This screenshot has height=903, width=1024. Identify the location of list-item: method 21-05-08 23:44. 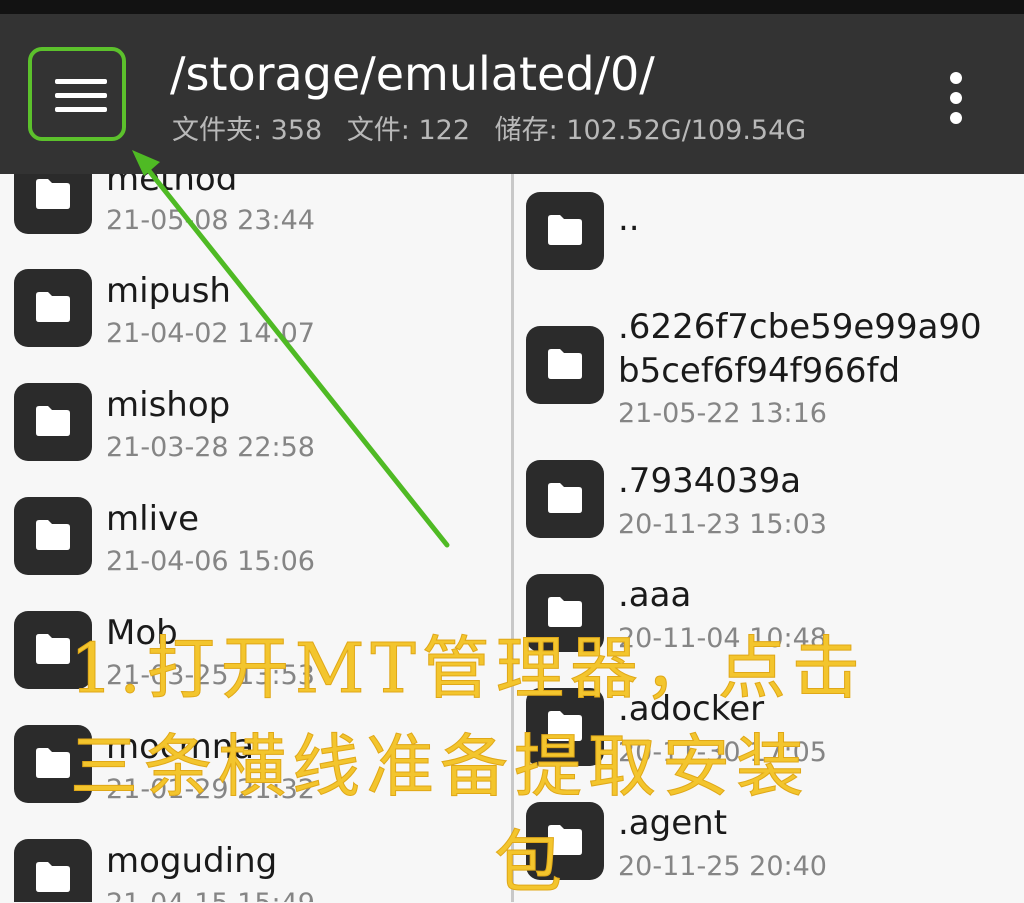
(256, 209).